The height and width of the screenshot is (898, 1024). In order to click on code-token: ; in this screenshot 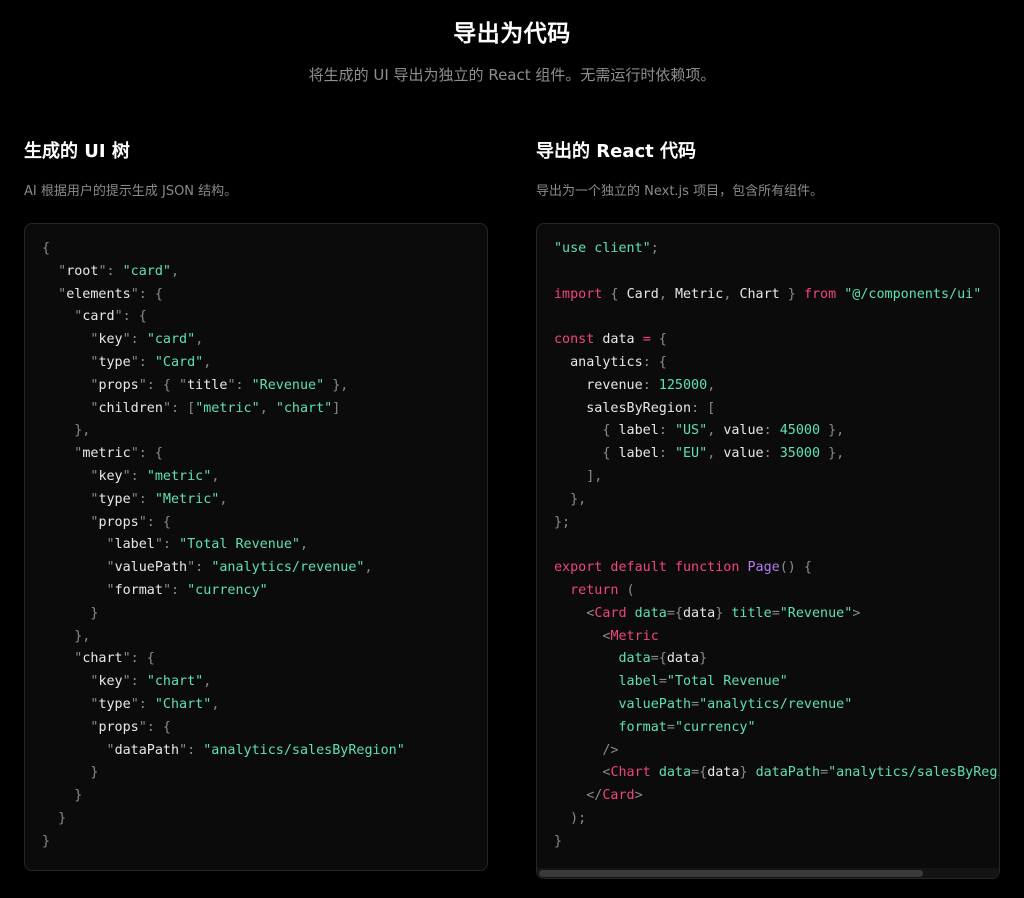, I will do `click(654, 248)`.